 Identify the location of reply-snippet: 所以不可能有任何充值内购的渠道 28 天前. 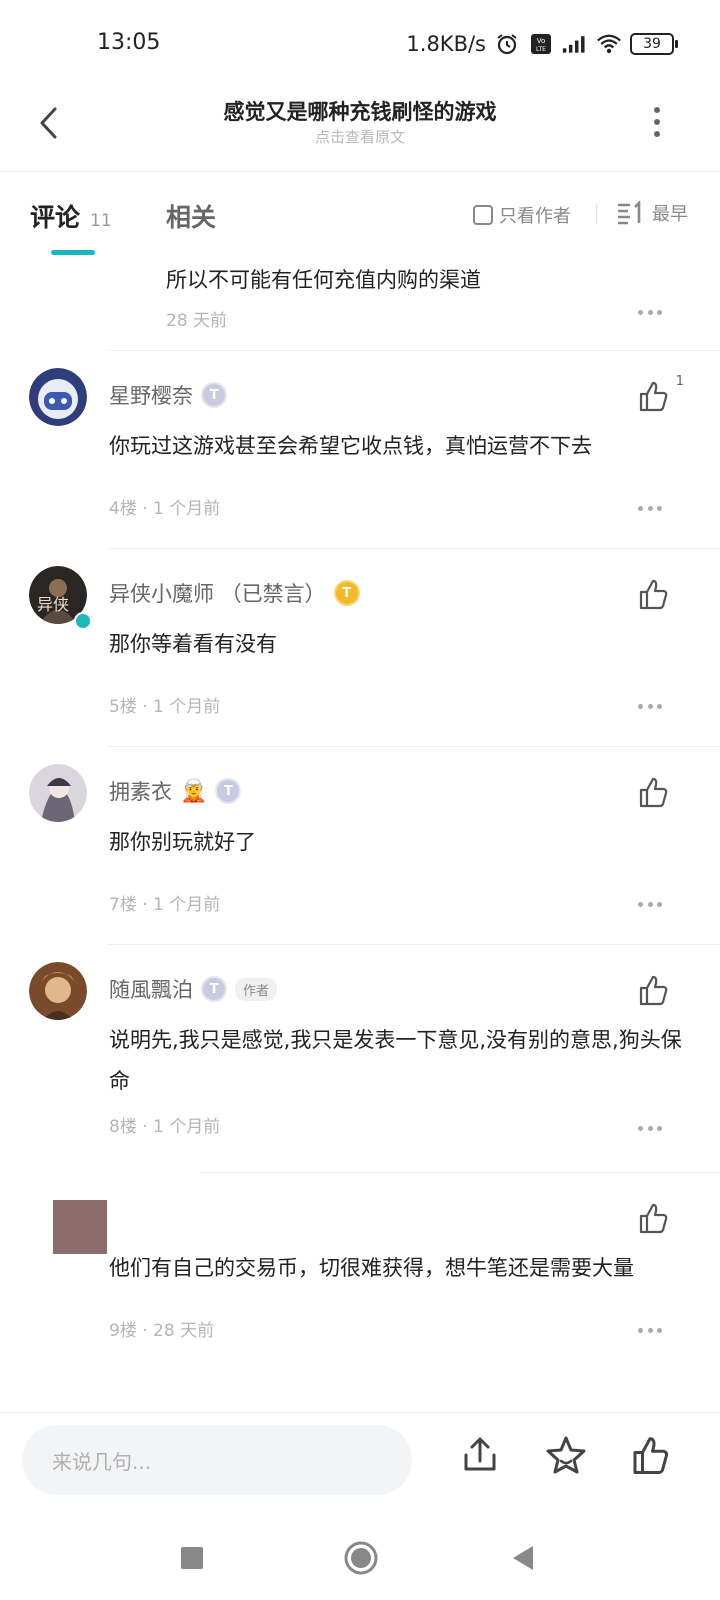
(323, 296).